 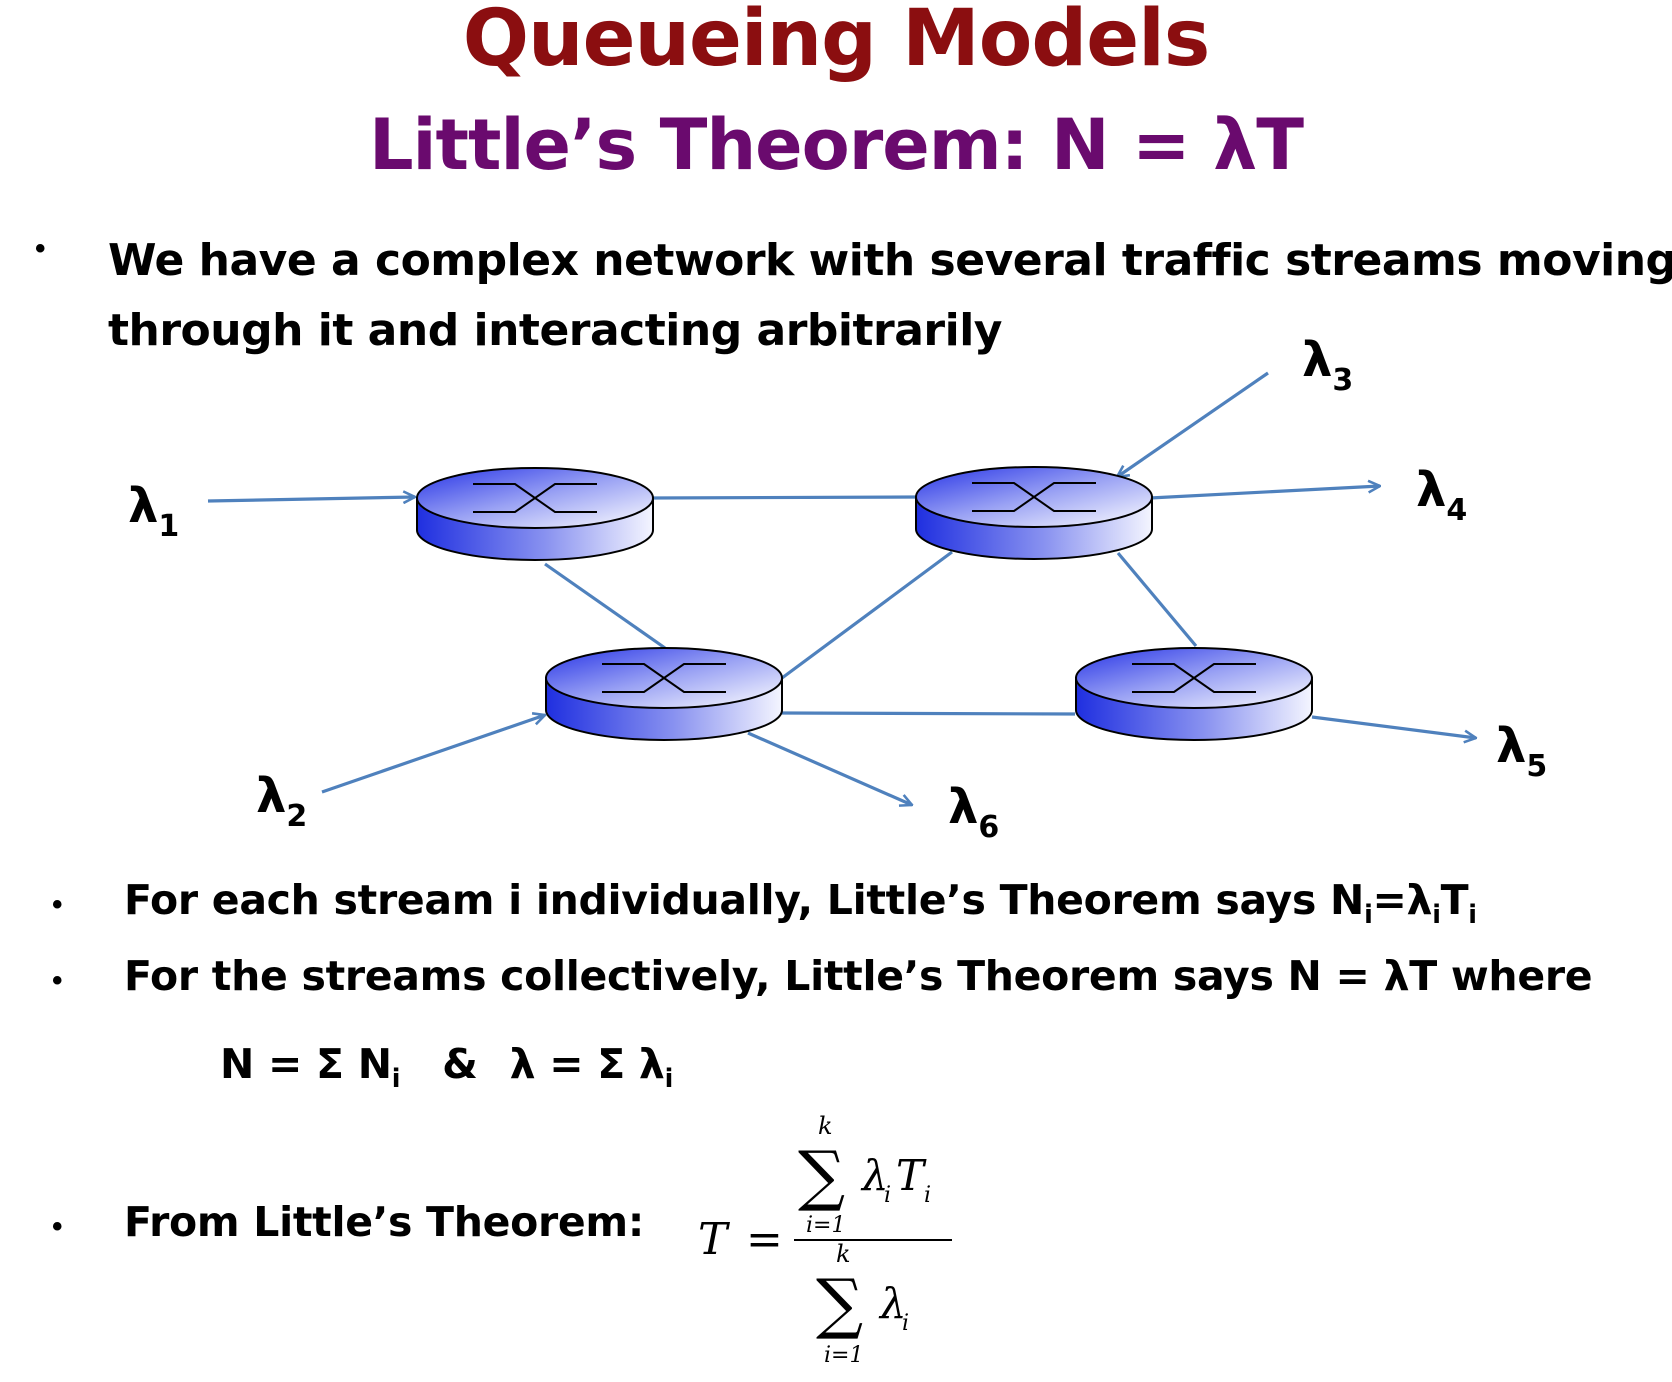 What do you see at coordinates (1157, 599) in the screenshot?
I see `link-r2-r4` at bounding box center [1157, 599].